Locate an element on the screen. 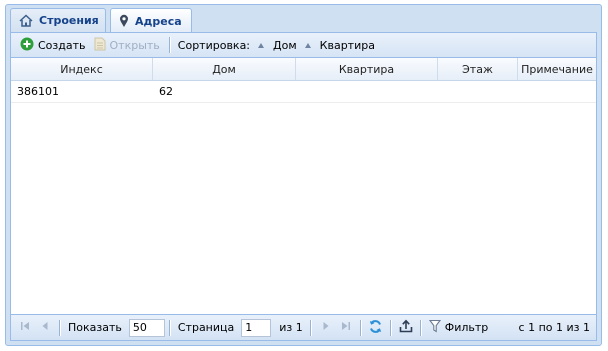  first-page-button is located at coordinates (25, 328).